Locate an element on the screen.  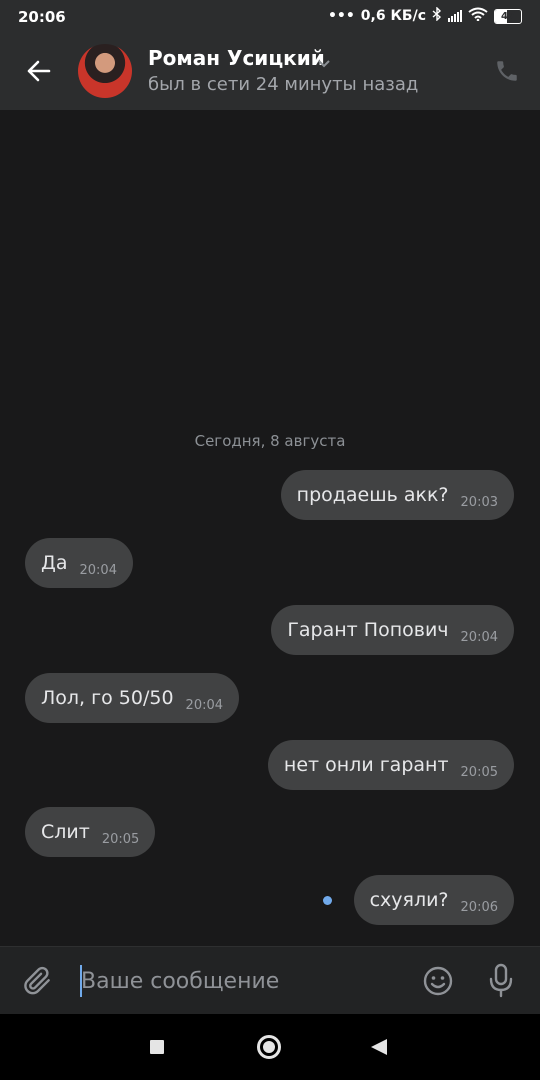
dots-icon: ••• is located at coordinates (341, 16).